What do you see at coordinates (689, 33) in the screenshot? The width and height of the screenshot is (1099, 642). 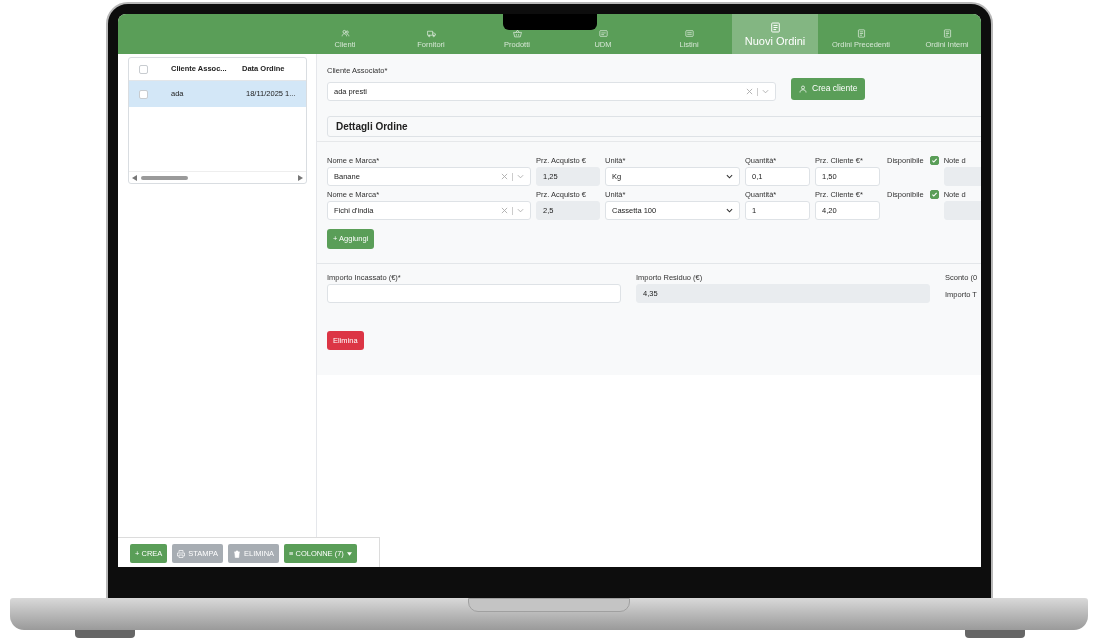 I see `list-icon` at bounding box center [689, 33].